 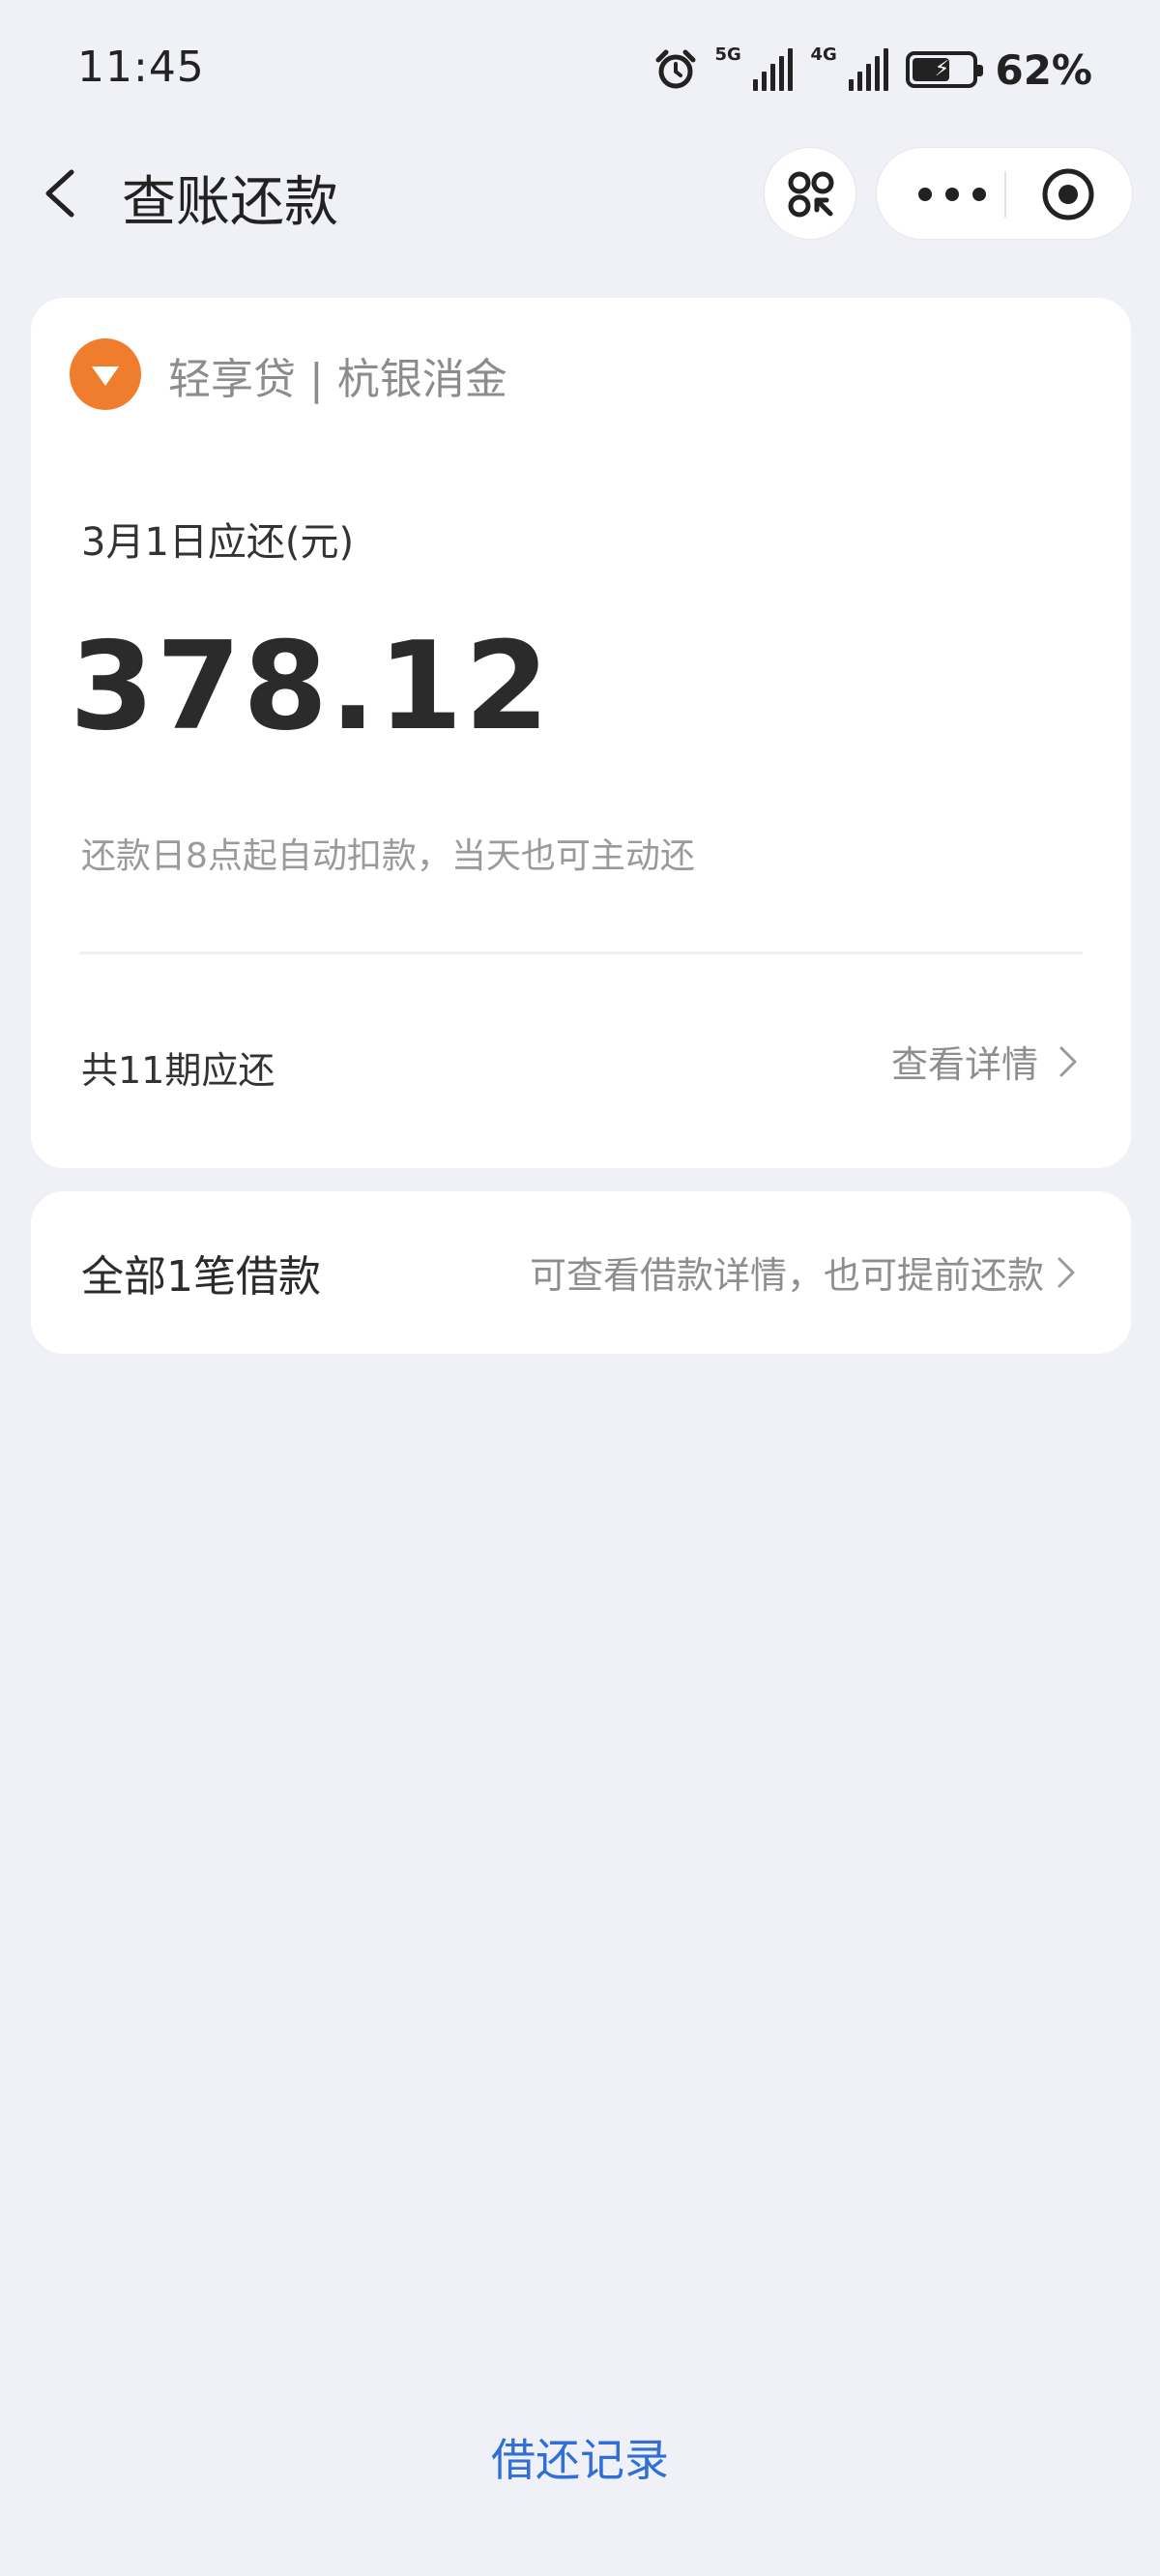 I want to click on alarm-icon, so click(x=676, y=69).